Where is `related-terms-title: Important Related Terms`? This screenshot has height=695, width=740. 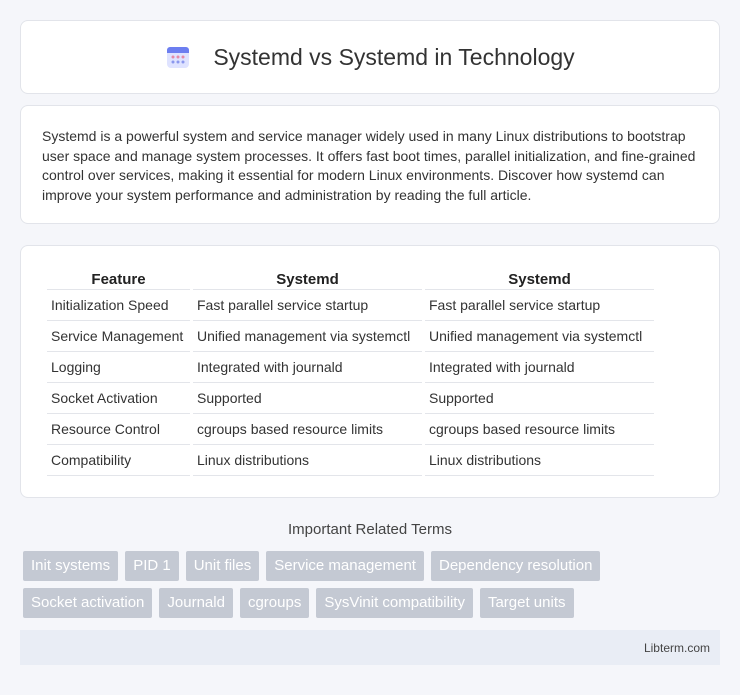
related-terms-title: Important Related Terms is located at coordinates (370, 529).